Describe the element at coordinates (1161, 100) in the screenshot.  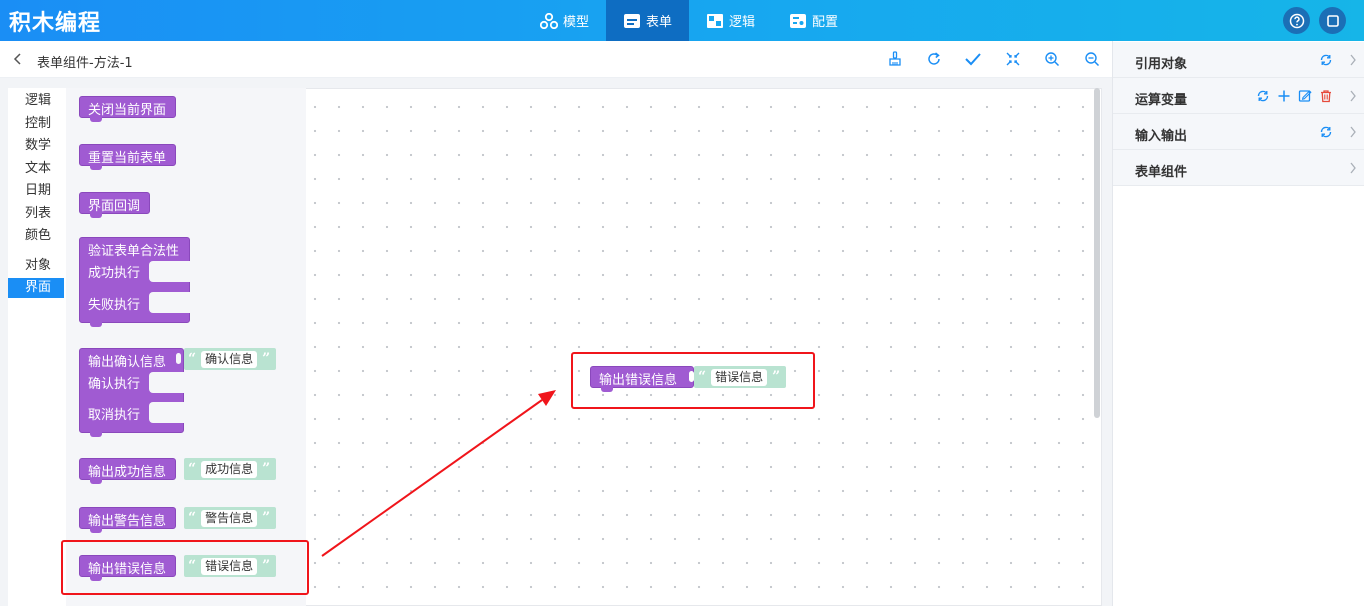
I see `panel-label: 运算变量` at that location.